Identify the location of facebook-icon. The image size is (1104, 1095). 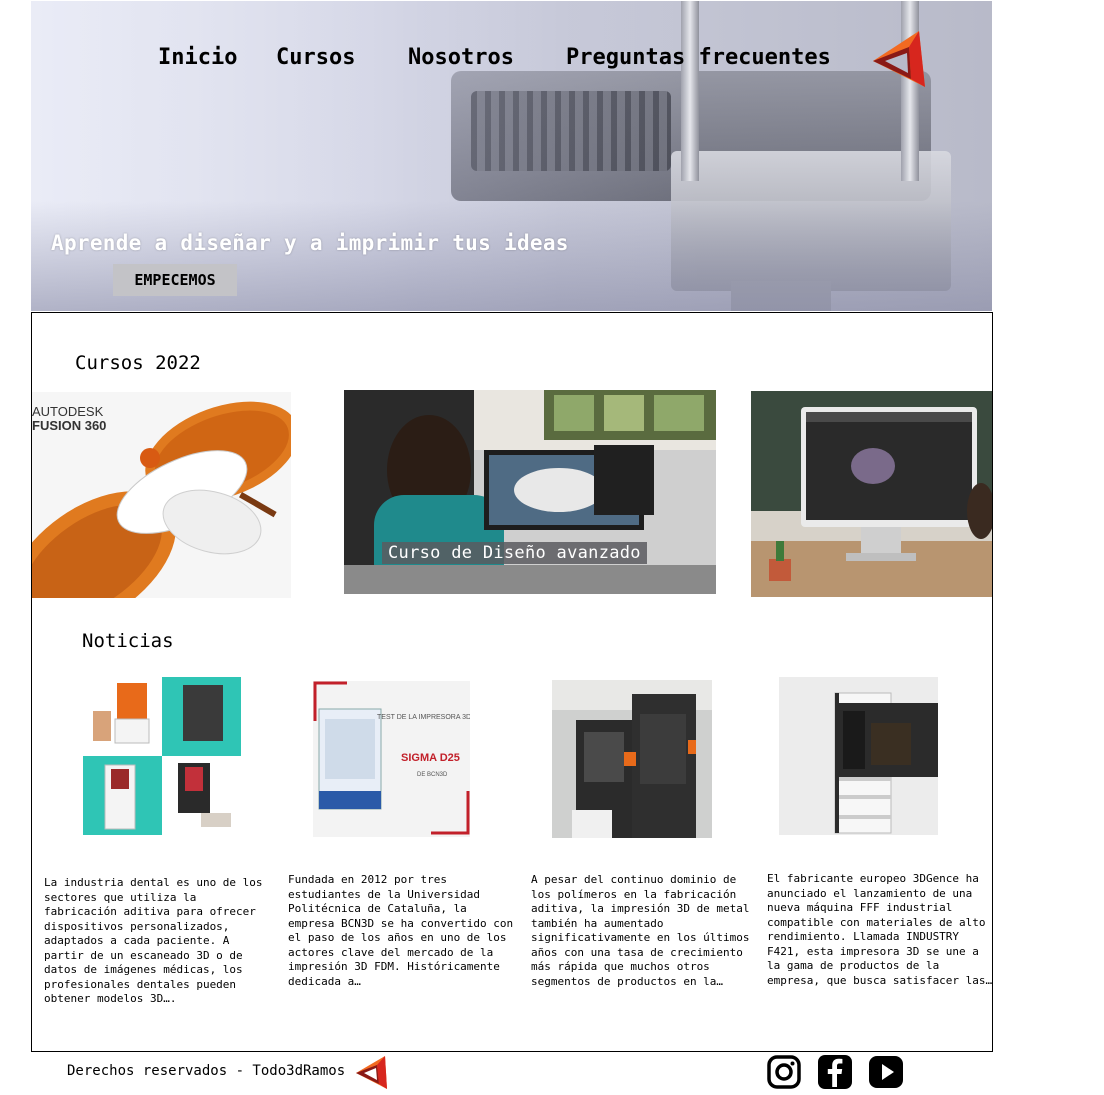
(835, 1072).